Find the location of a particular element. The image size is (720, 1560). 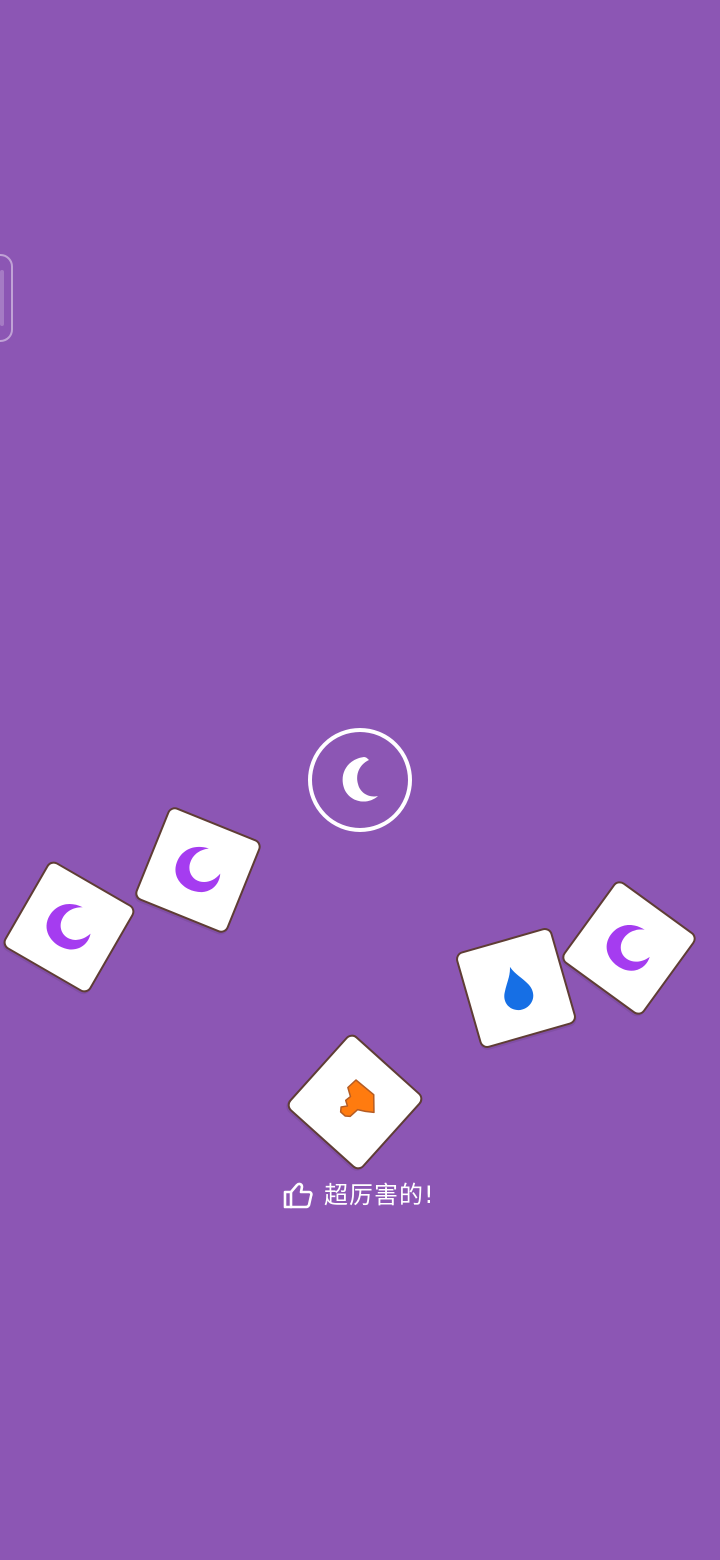

drop-tile is located at coordinates (516, 988).